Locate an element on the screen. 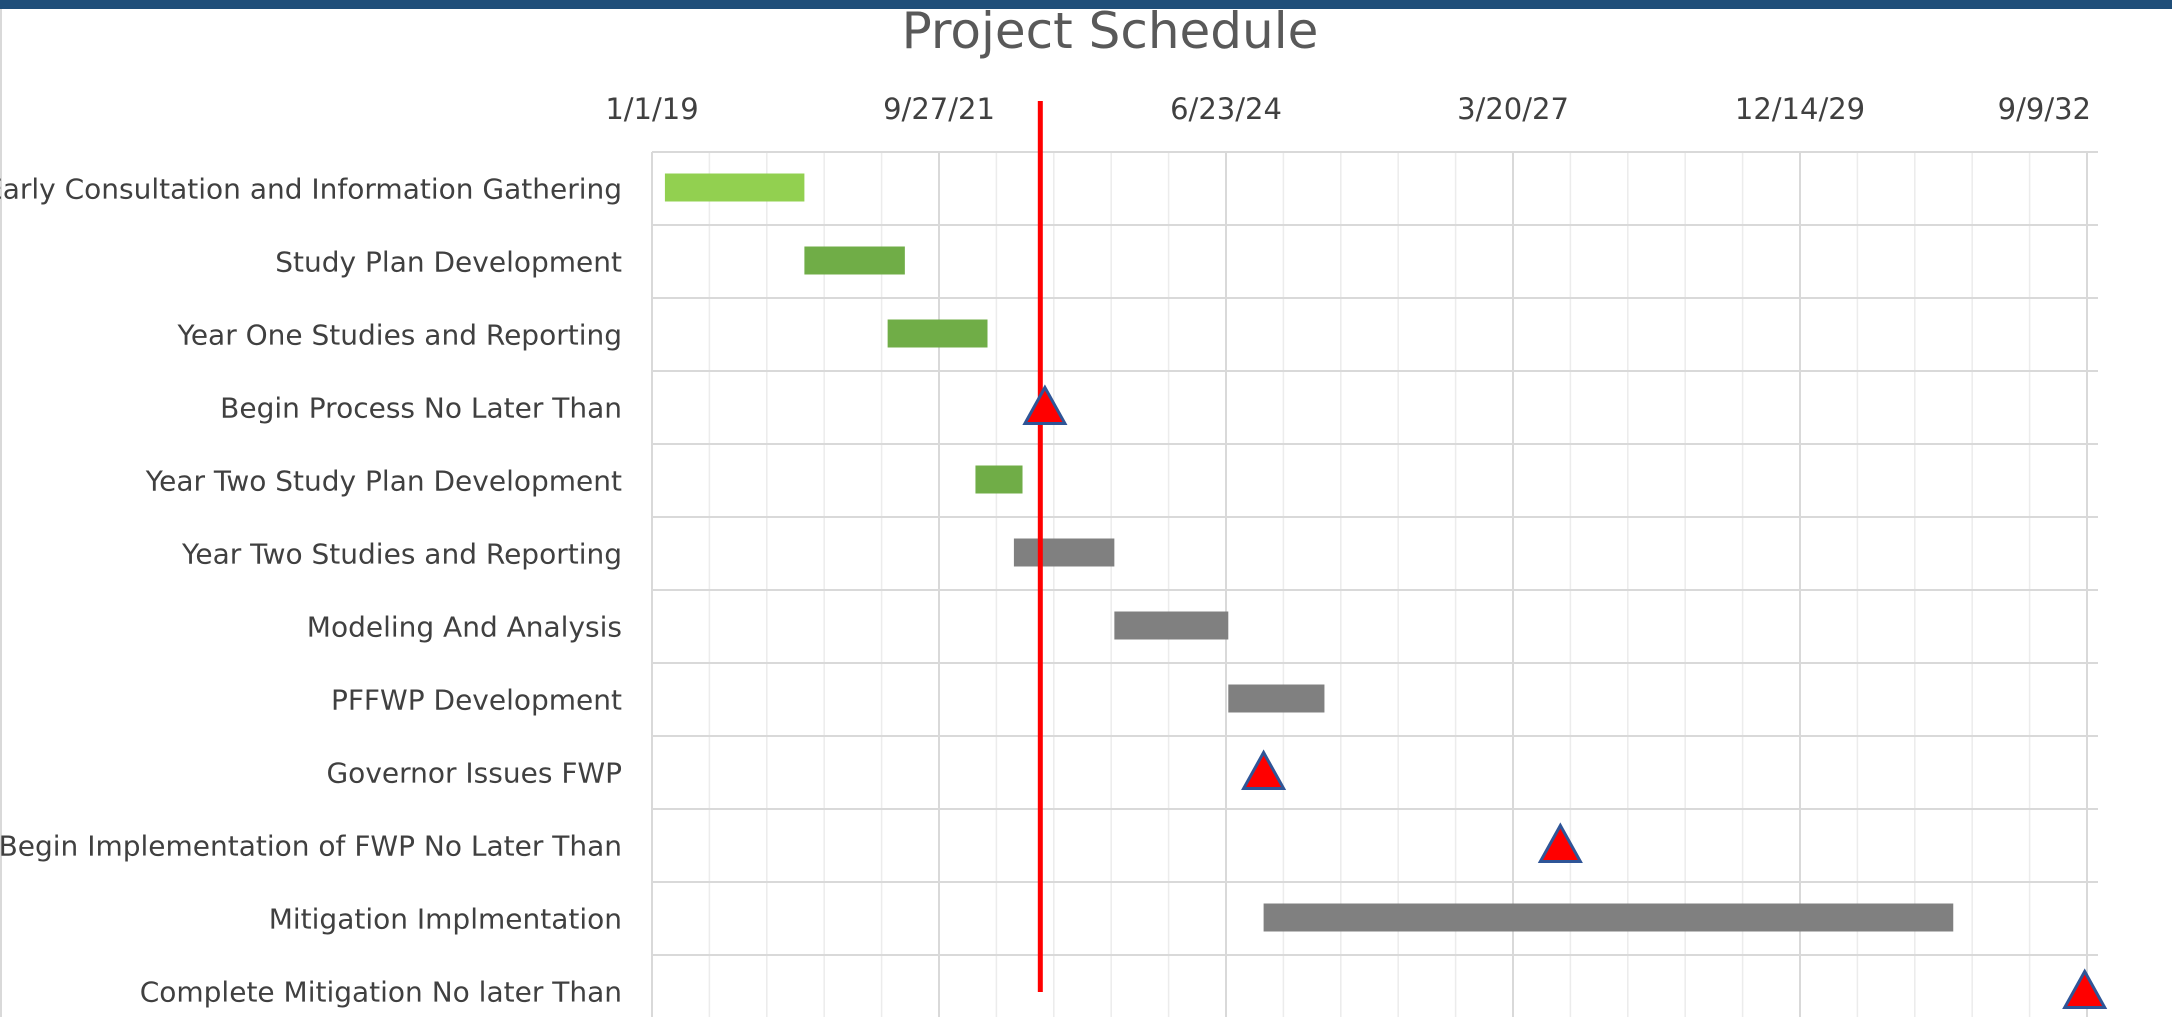 Image resolution: width=2172 pixels, height=1017 pixels. chart-title: Project Schedule is located at coordinates (1110, 31).